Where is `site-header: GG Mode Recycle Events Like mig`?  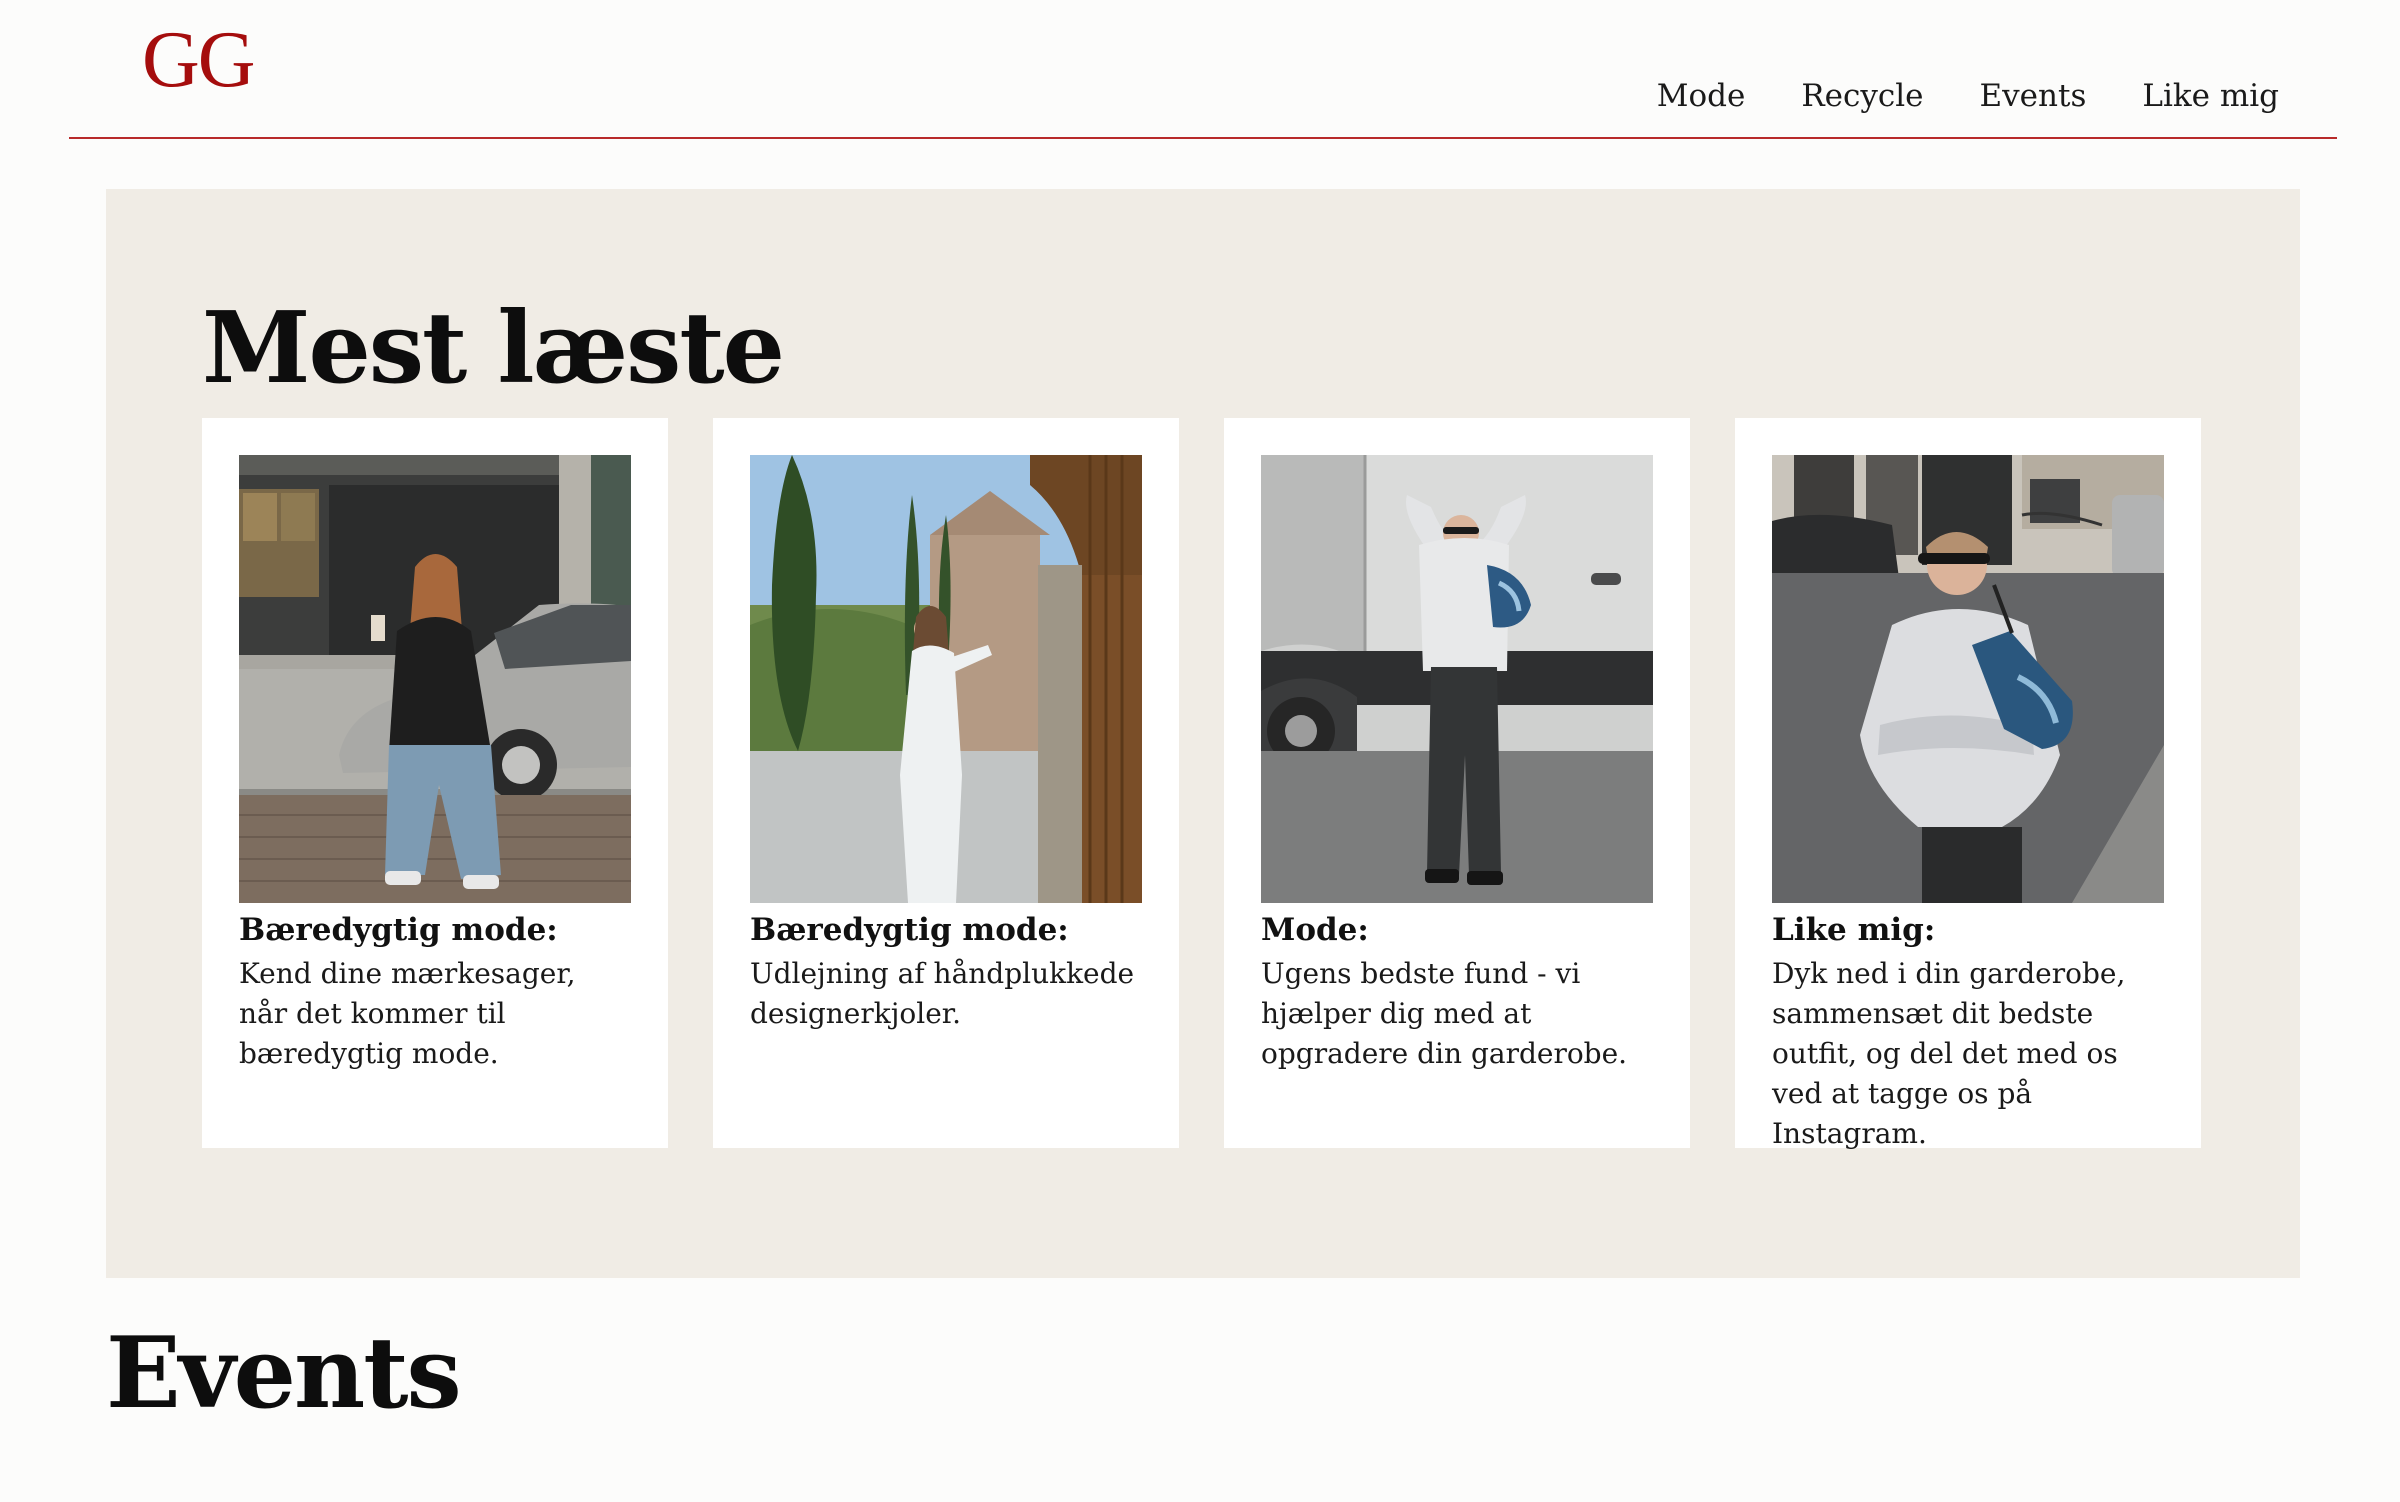
site-header: GG Mode Recycle Events Like mig is located at coordinates (1203, 69).